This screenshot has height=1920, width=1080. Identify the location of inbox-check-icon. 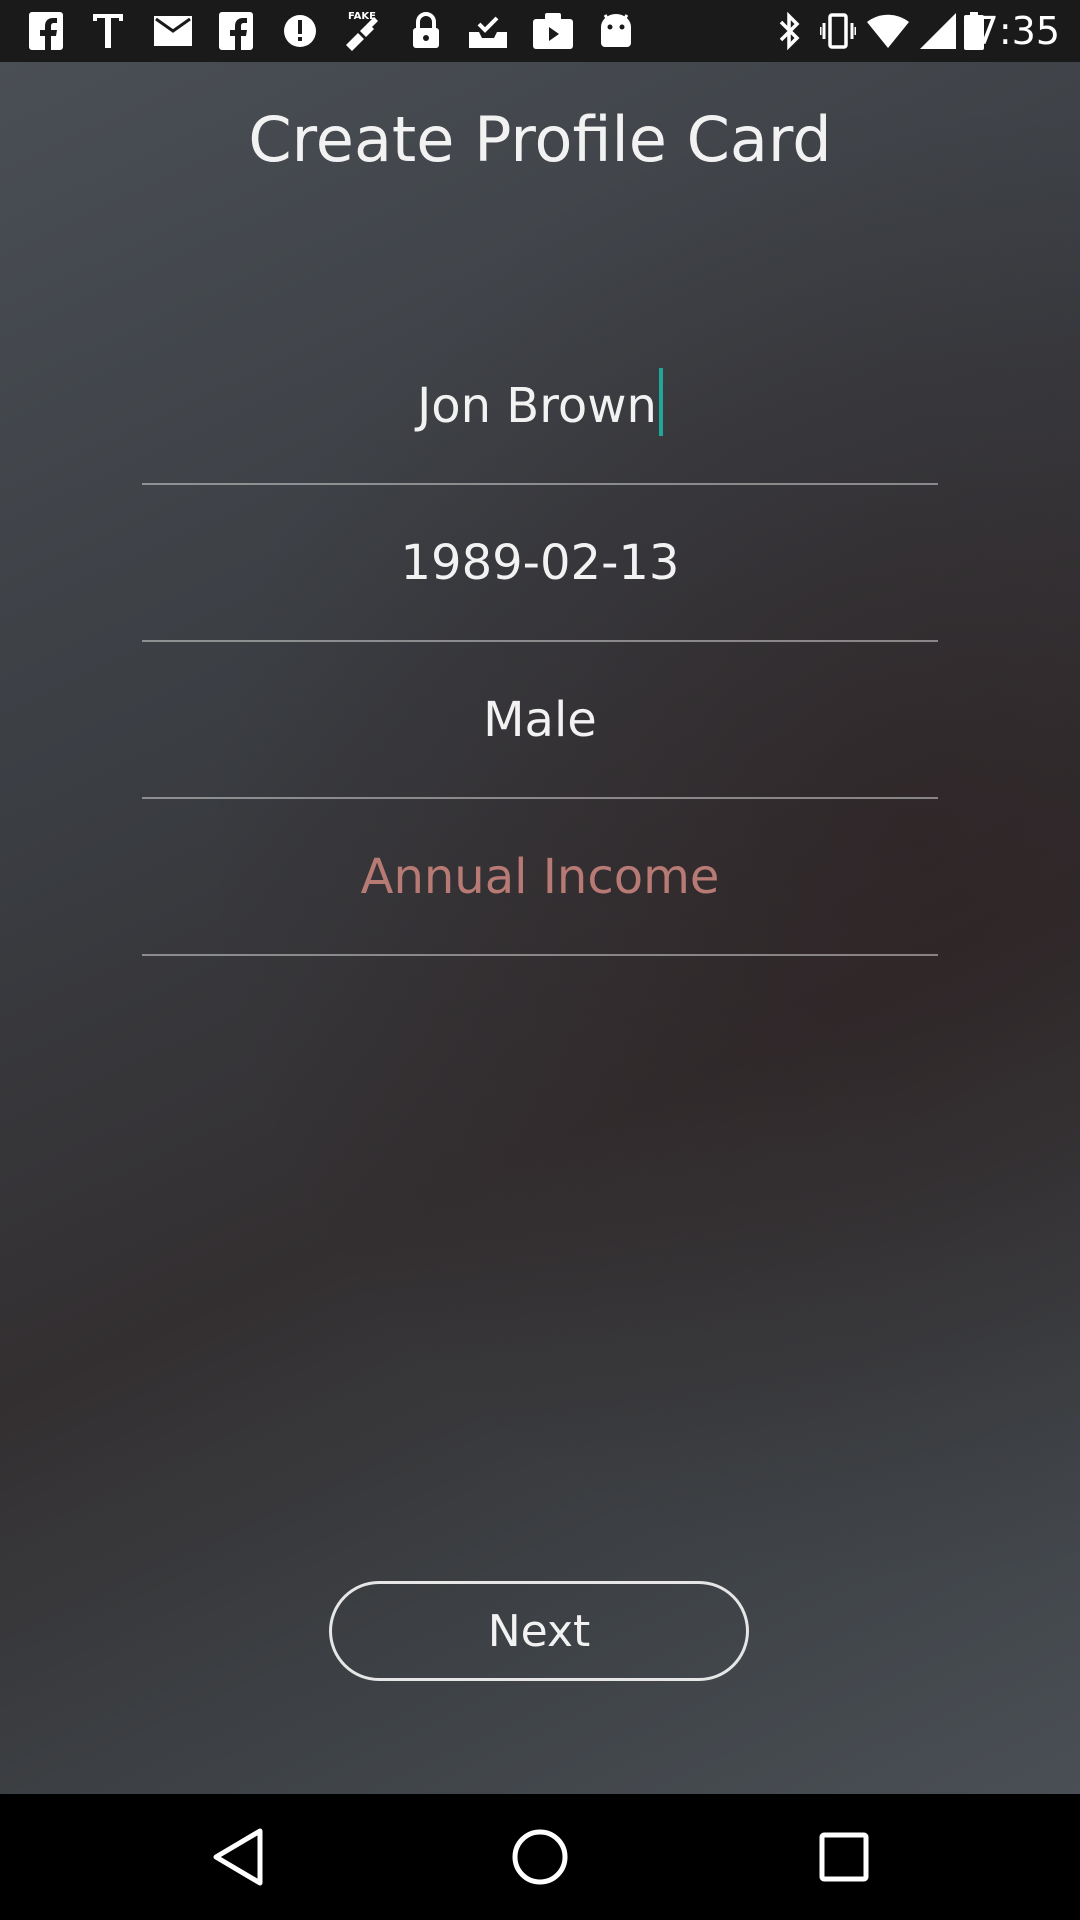
(488, 31).